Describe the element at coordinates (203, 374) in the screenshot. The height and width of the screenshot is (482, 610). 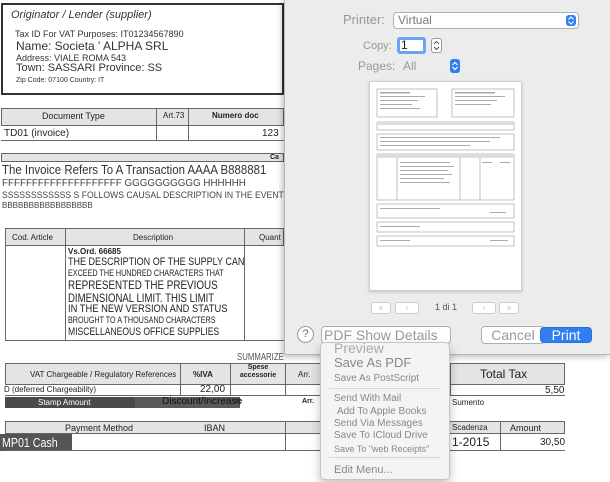
I see `iva-header: %IVA` at that location.